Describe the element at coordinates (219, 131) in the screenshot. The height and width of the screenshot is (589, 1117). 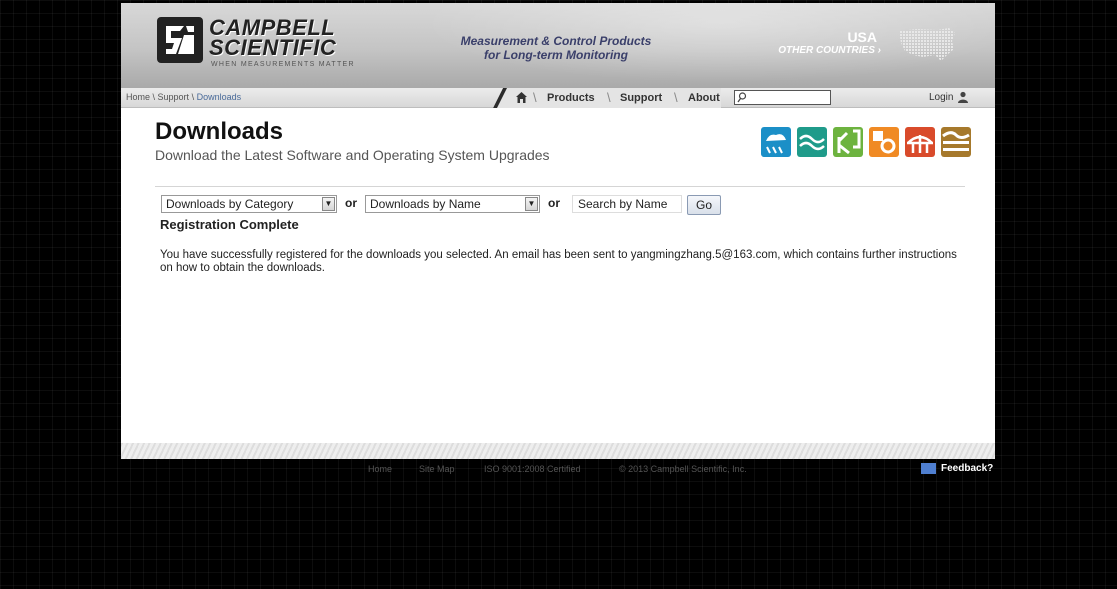
I see `page-title: Downloads` at that location.